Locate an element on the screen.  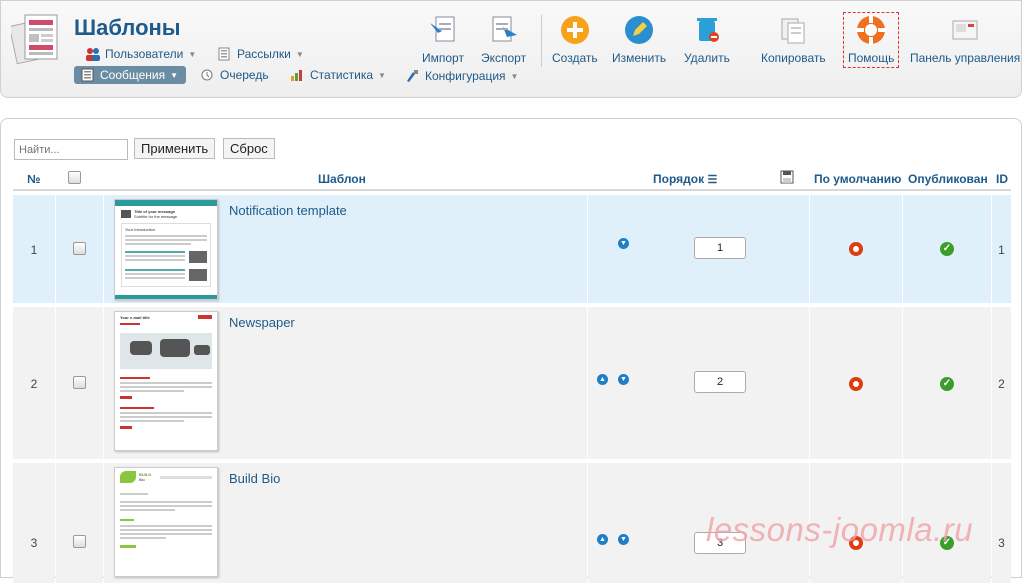
import-icon is located at coordinates (442, 29).